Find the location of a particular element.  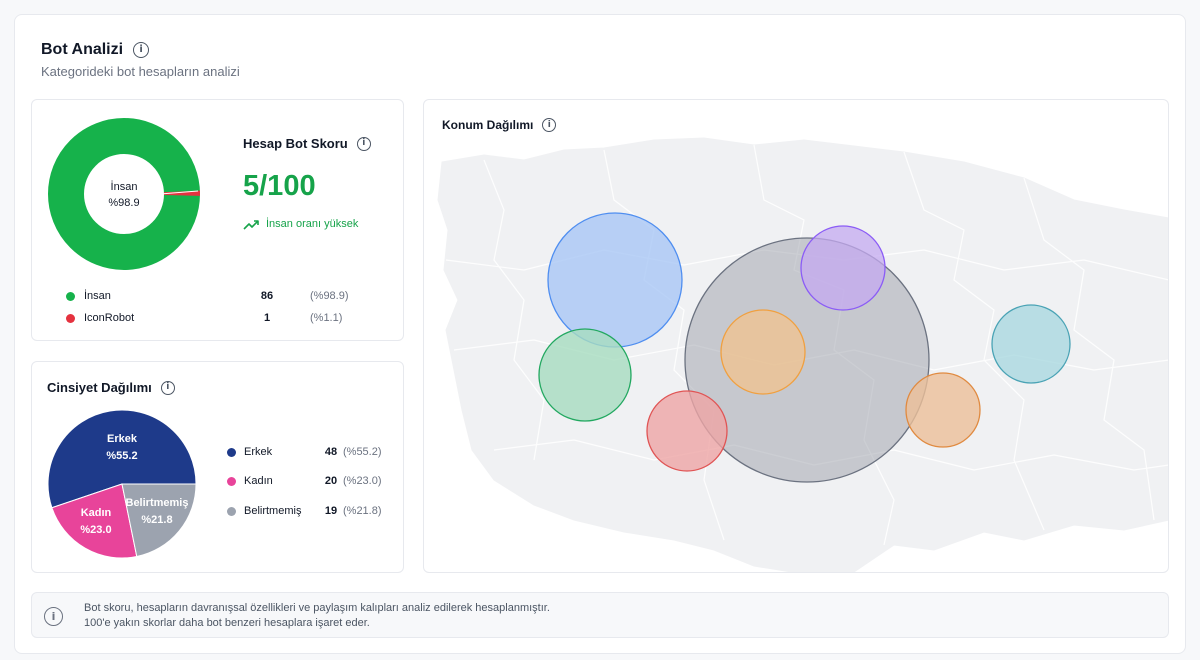

legend-item-human: İnsan 86 (%98.9) is located at coordinates (231, 297).